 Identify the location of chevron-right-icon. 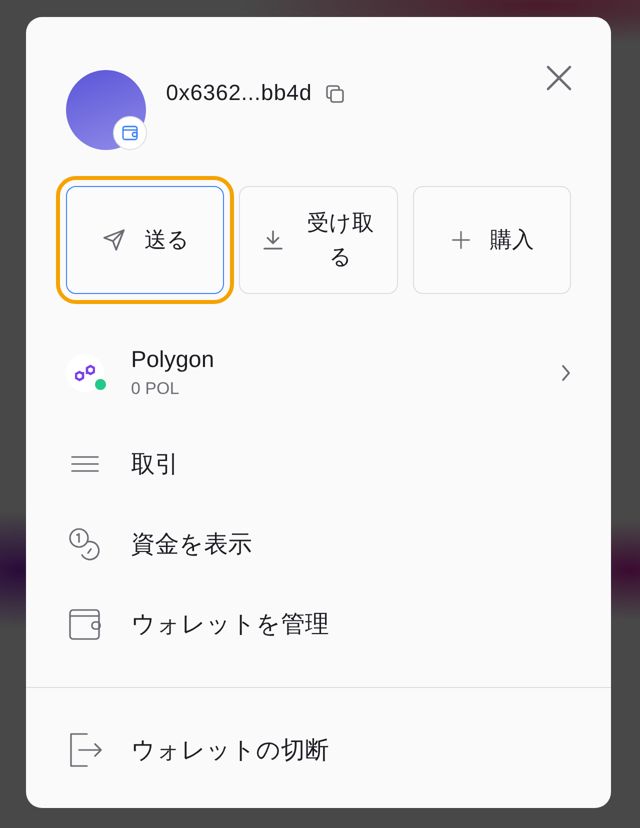
(566, 373).